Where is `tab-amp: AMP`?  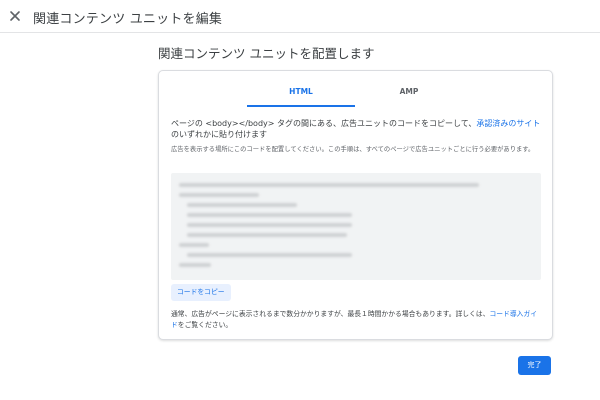
tab-amp: AMP is located at coordinates (409, 97).